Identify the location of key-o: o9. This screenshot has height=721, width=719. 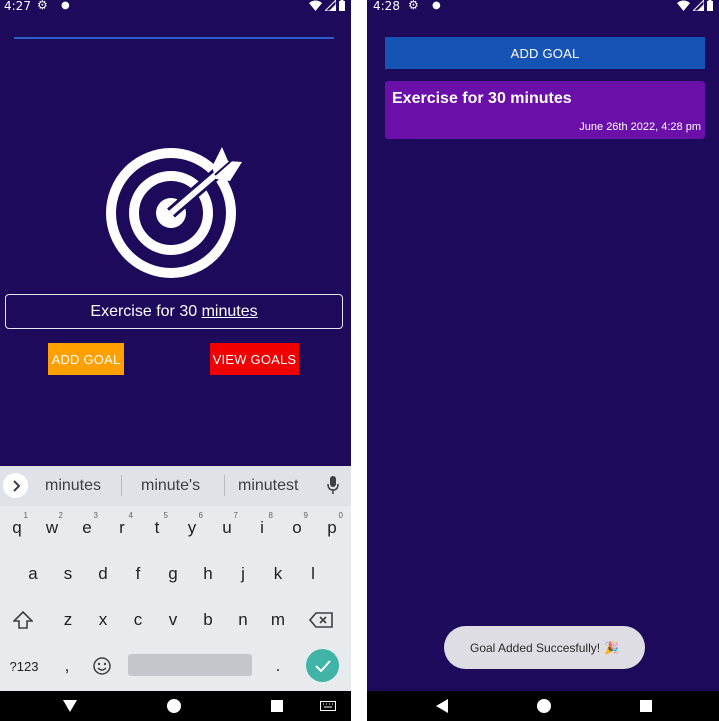
(297, 528).